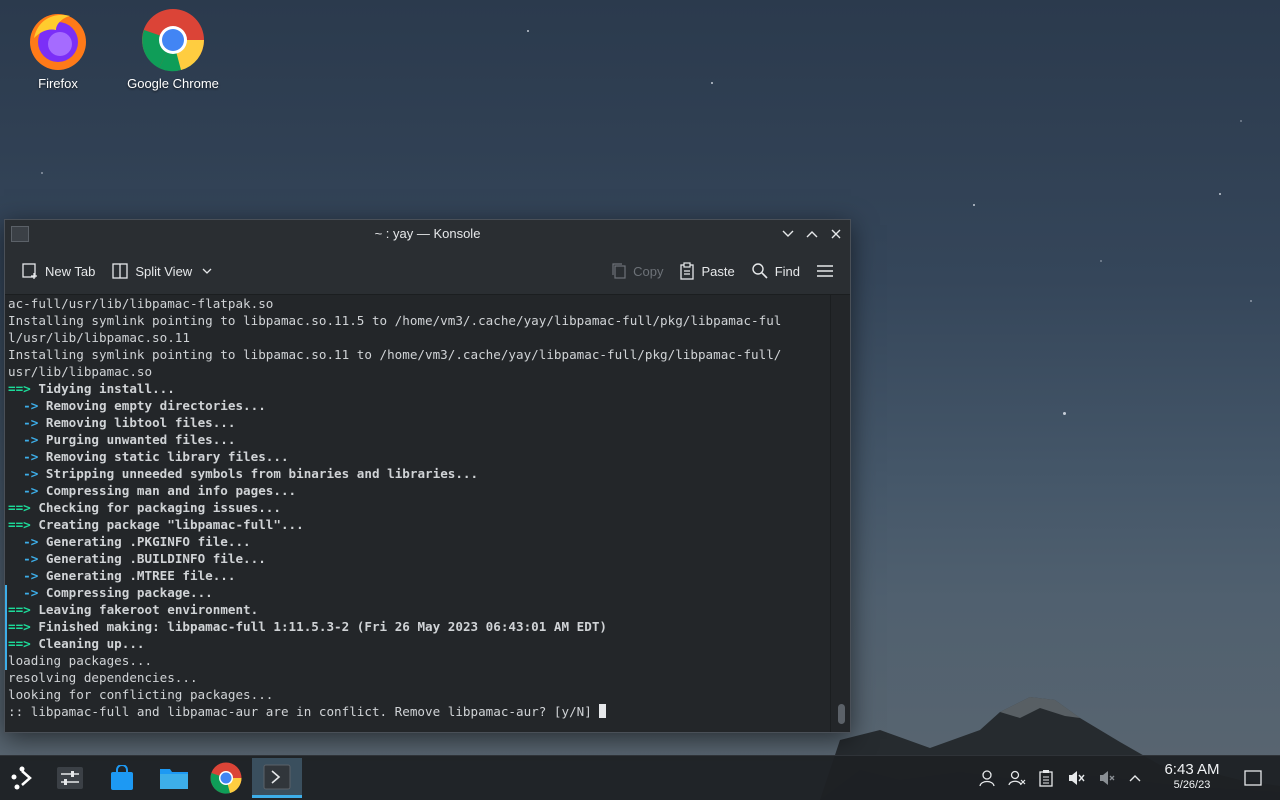 The height and width of the screenshot is (800, 1280). What do you see at coordinates (640, 777) in the screenshot?
I see `taskbar: 6:43 AM 5/26/23` at bounding box center [640, 777].